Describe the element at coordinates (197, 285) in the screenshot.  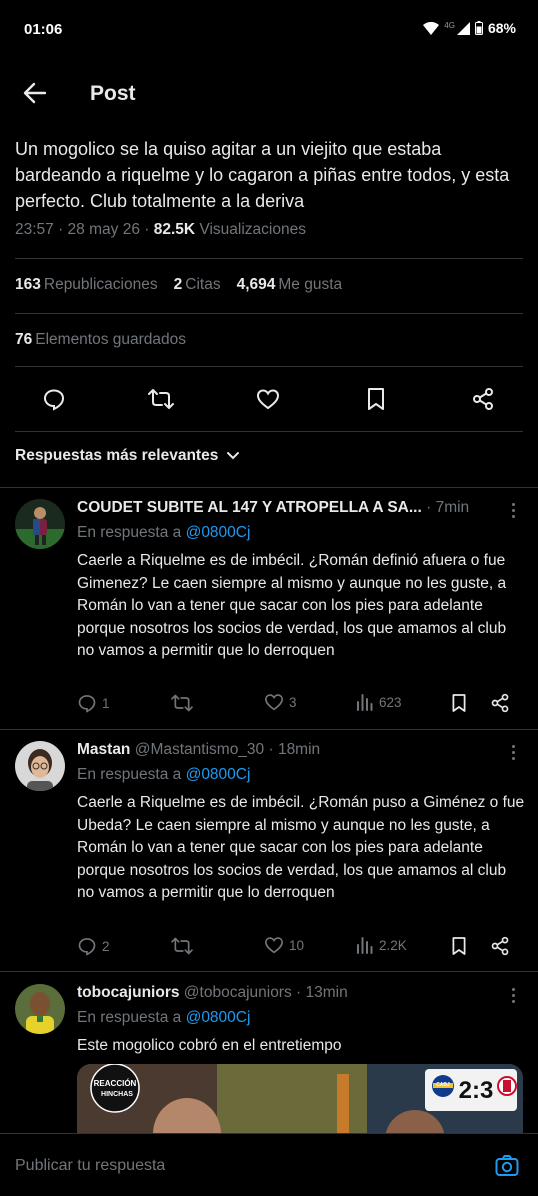
I see `quotes-stat: 2 Citas` at that location.